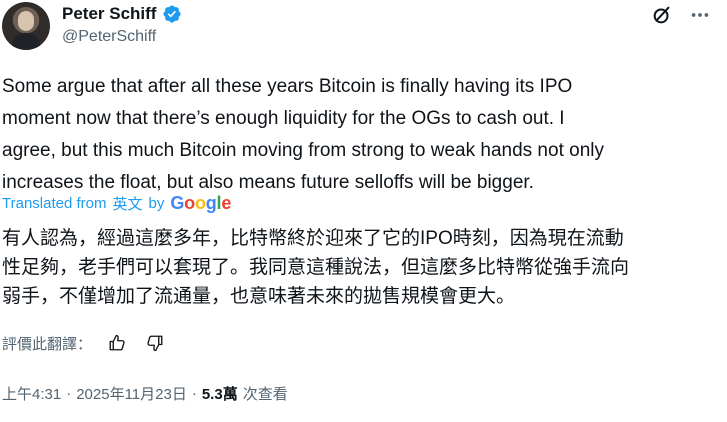 Image resolution: width=727 pixels, height=422 pixels. Describe the element at coordinates (47, 344) in the screenshot. I see `rate-translation-label: 評價此翻譯：` at that location.